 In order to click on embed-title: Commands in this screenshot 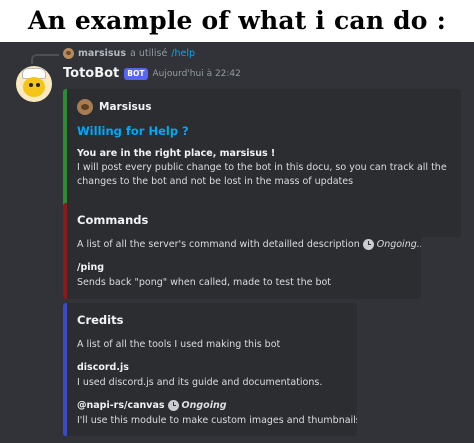, I will do `click(113, 220)`.